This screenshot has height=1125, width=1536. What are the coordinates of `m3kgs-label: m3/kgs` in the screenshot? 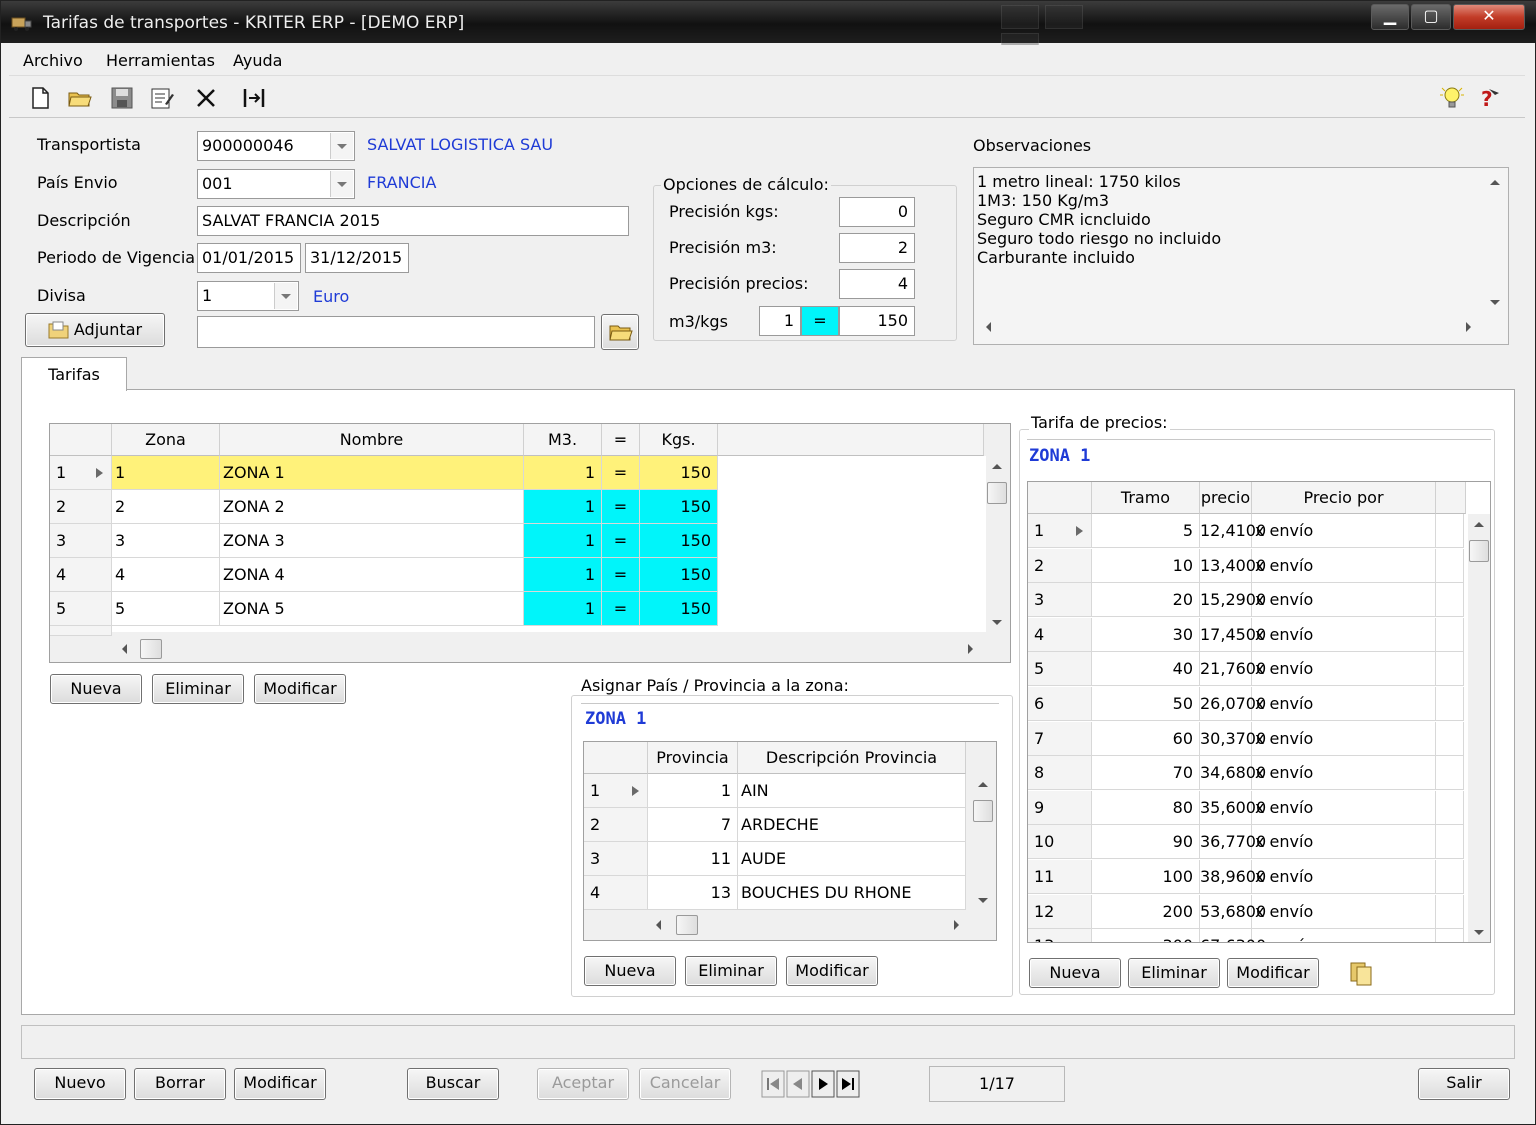 It's located at (698, 321).